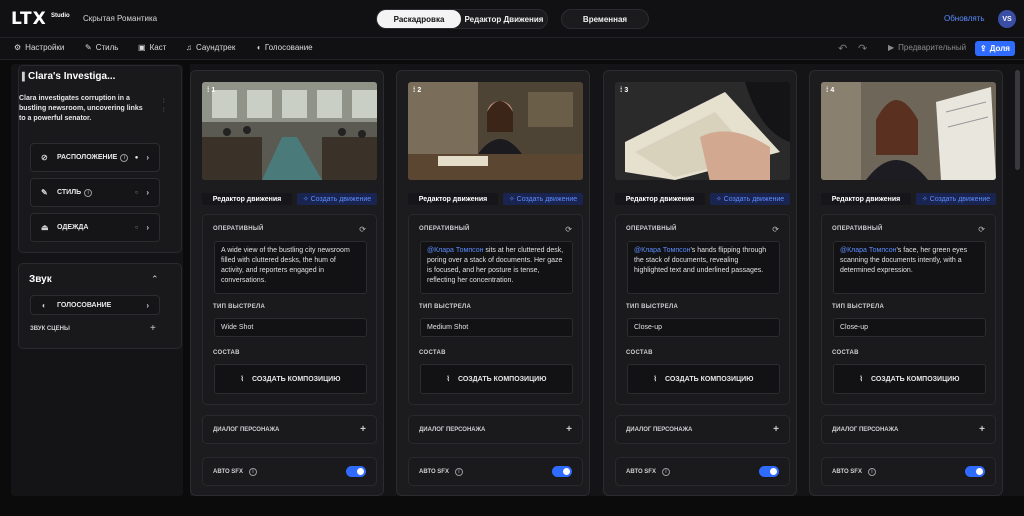 The image size is (1024, 516). I want to click on add-scene-sound-button: +, so click(153, 328).